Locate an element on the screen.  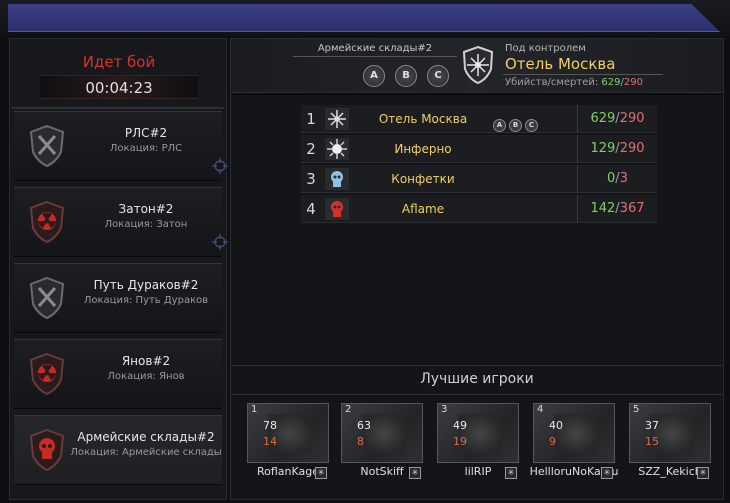
kd-label: Убийств/смертей: is located at coordinates (552, 82).